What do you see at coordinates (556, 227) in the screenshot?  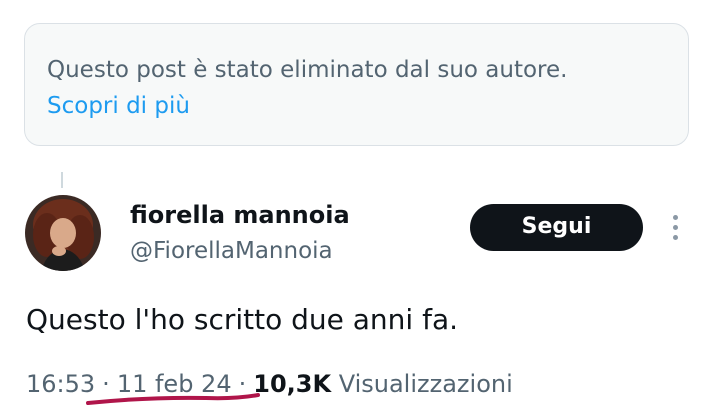 I see `follow-button: Segui` at bounding box center [556, 227].